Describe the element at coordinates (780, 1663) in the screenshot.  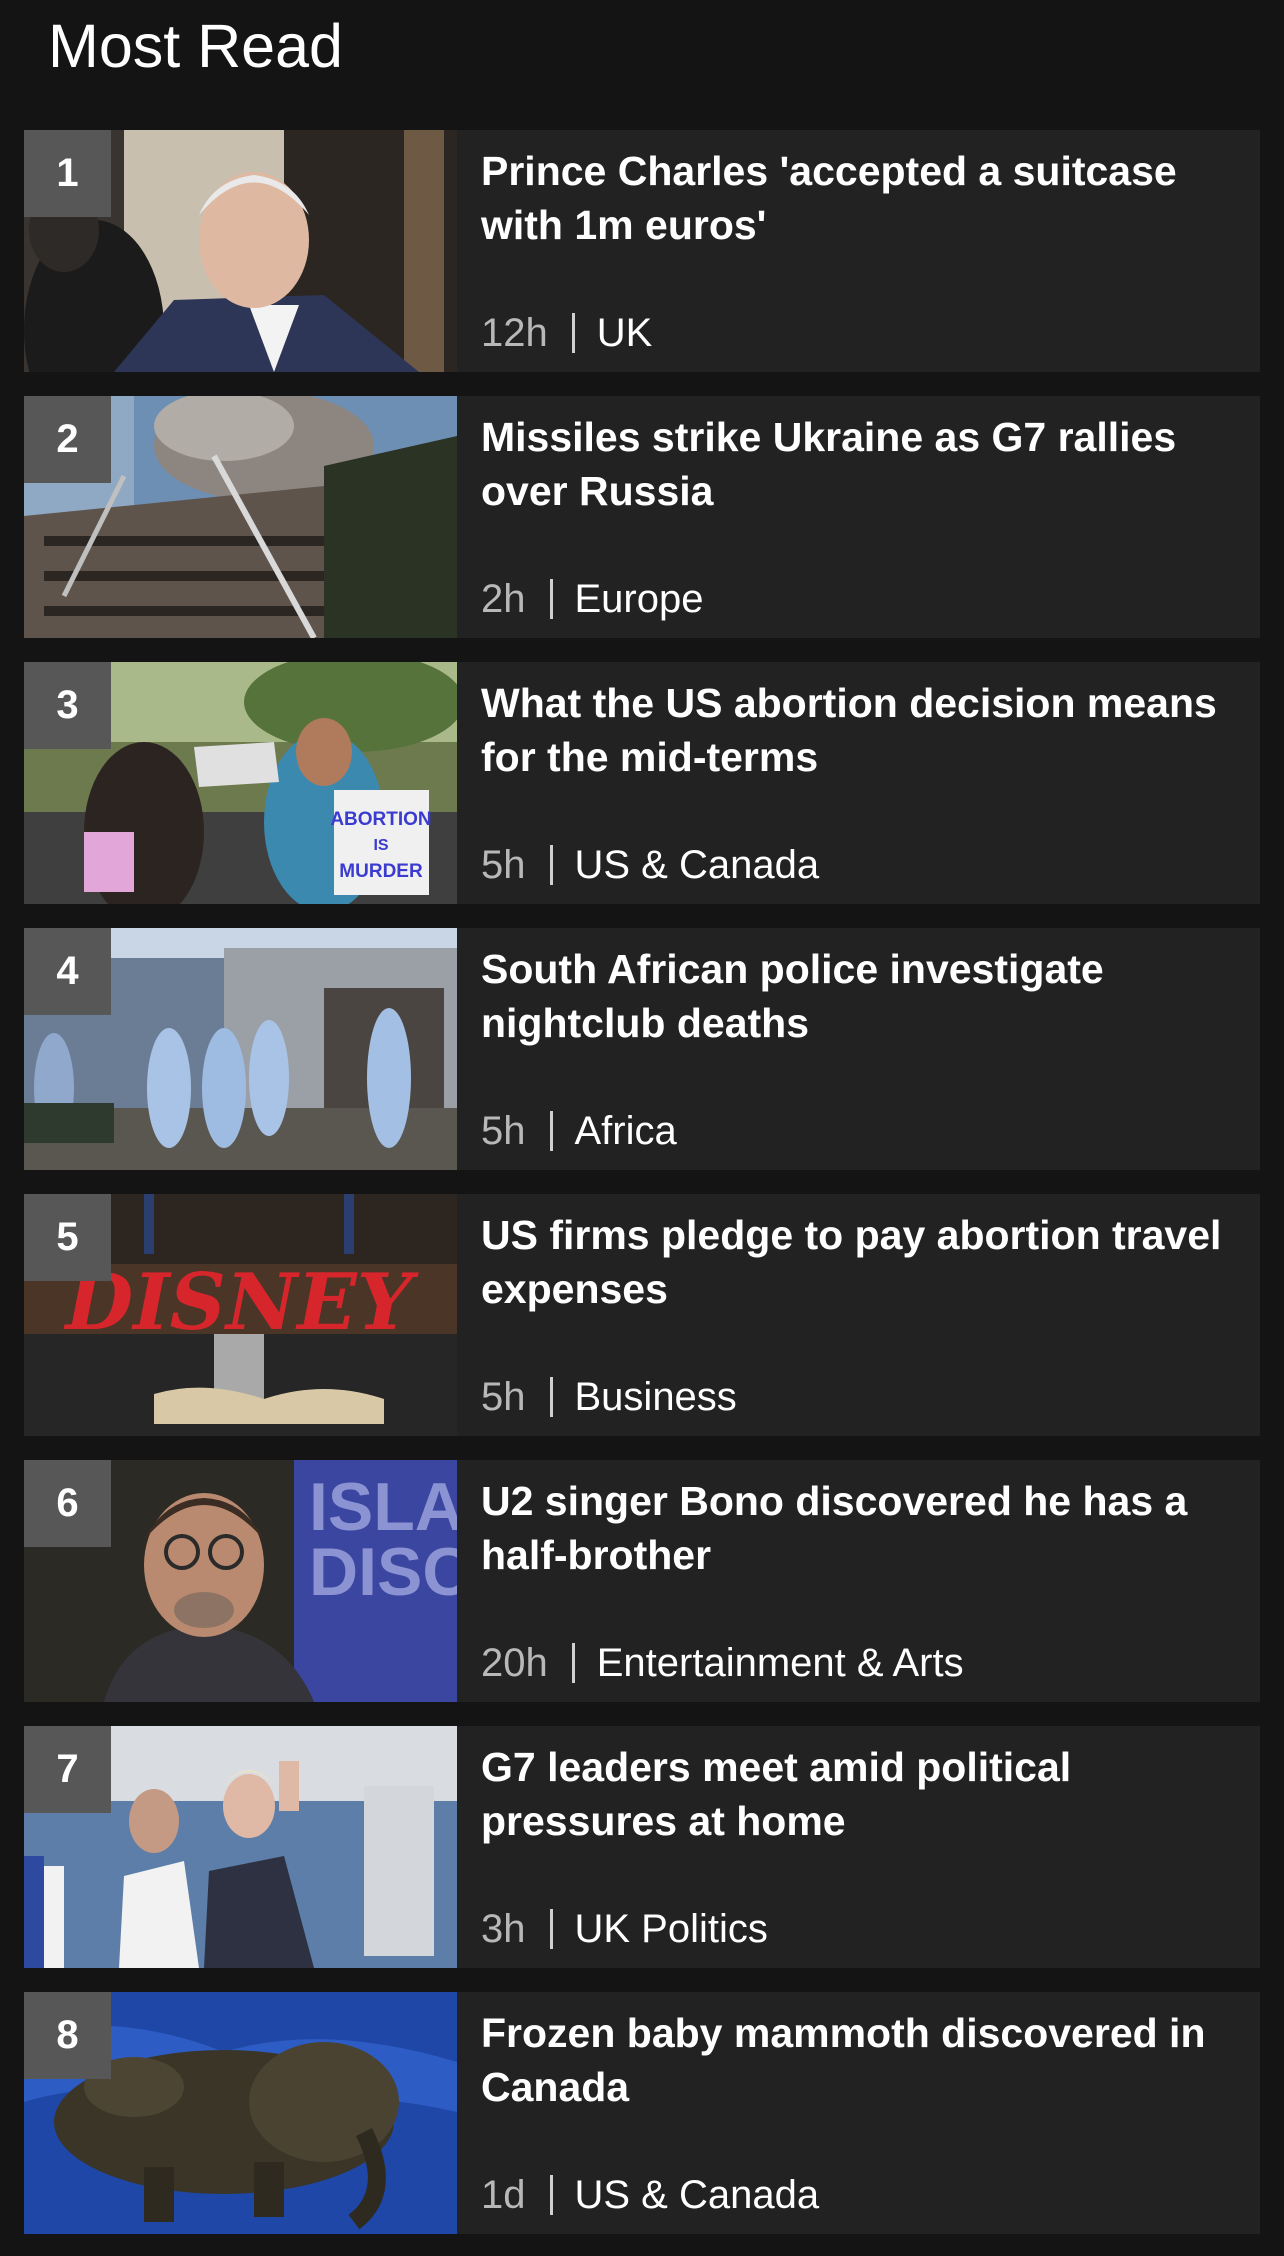
I see `article-section: Entertainment & Arts` at that location.